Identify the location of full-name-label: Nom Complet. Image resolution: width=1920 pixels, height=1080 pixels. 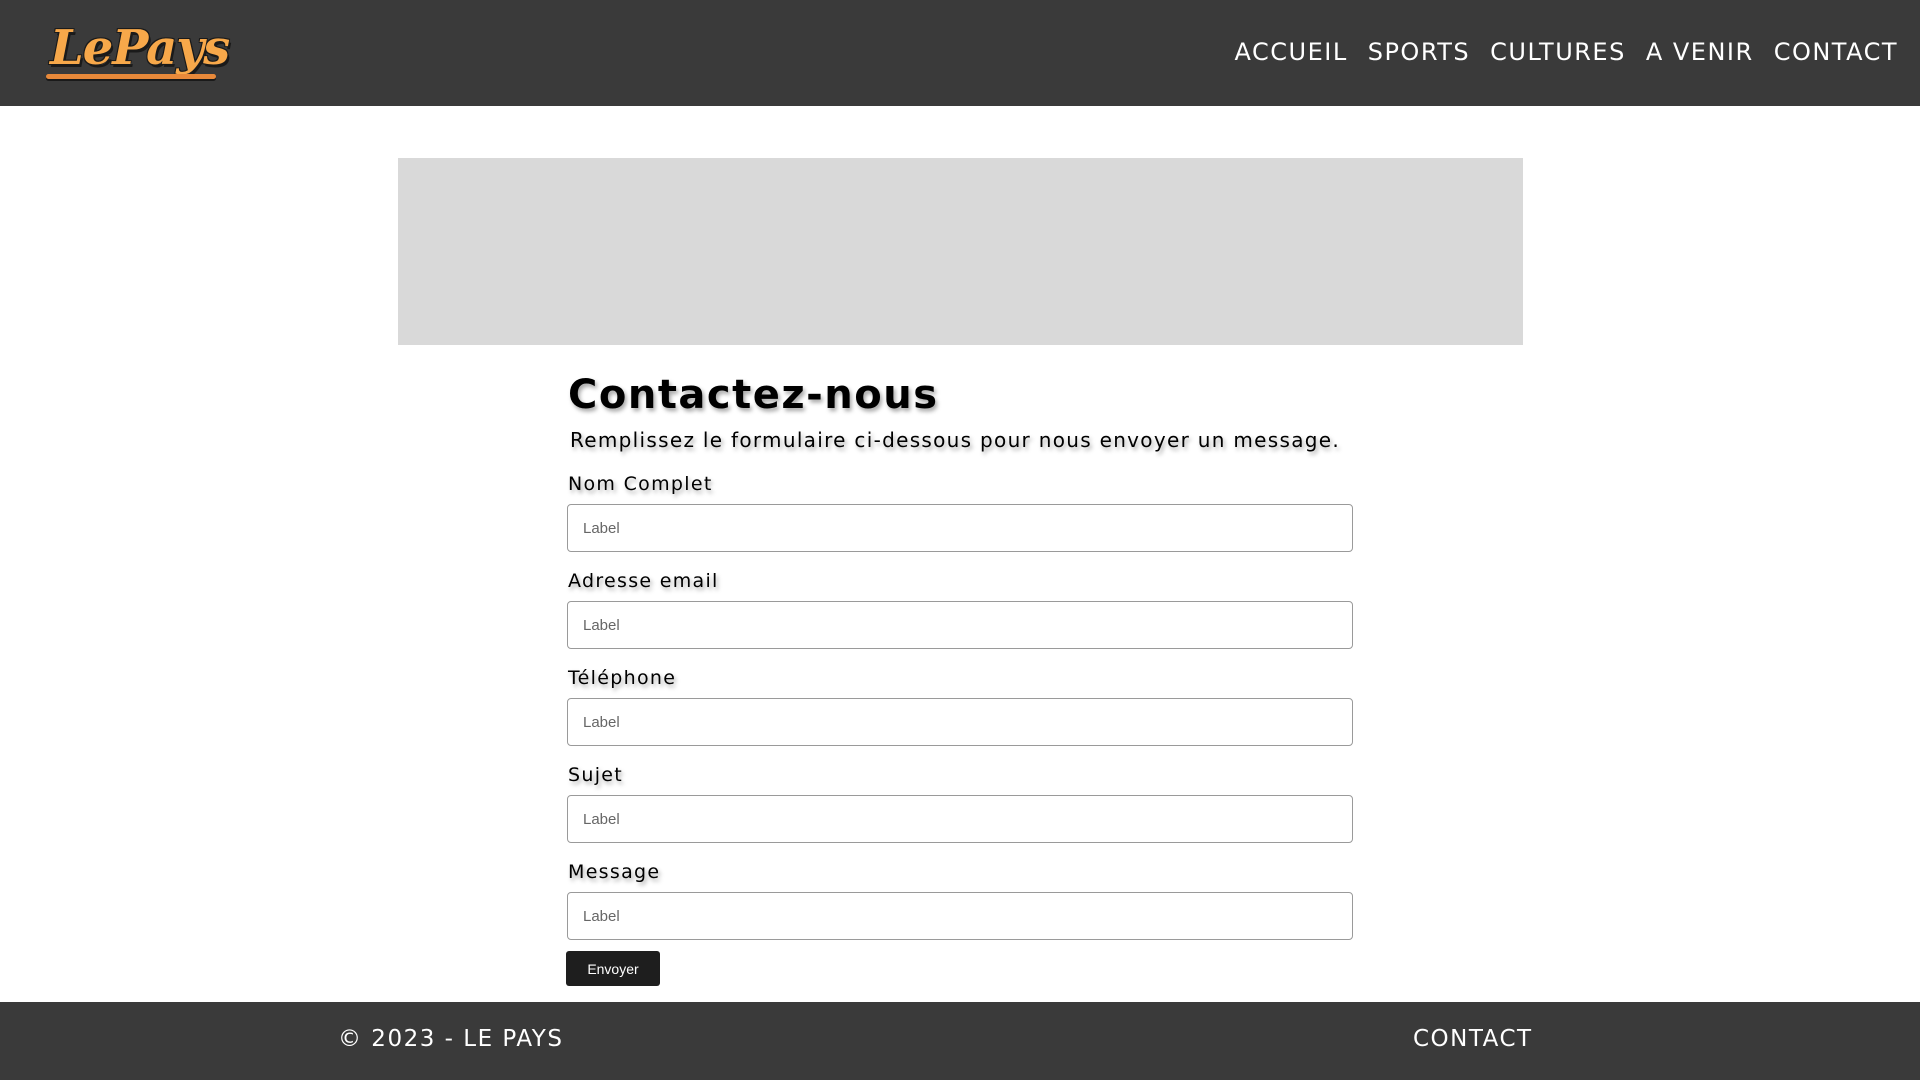
(640, 484).